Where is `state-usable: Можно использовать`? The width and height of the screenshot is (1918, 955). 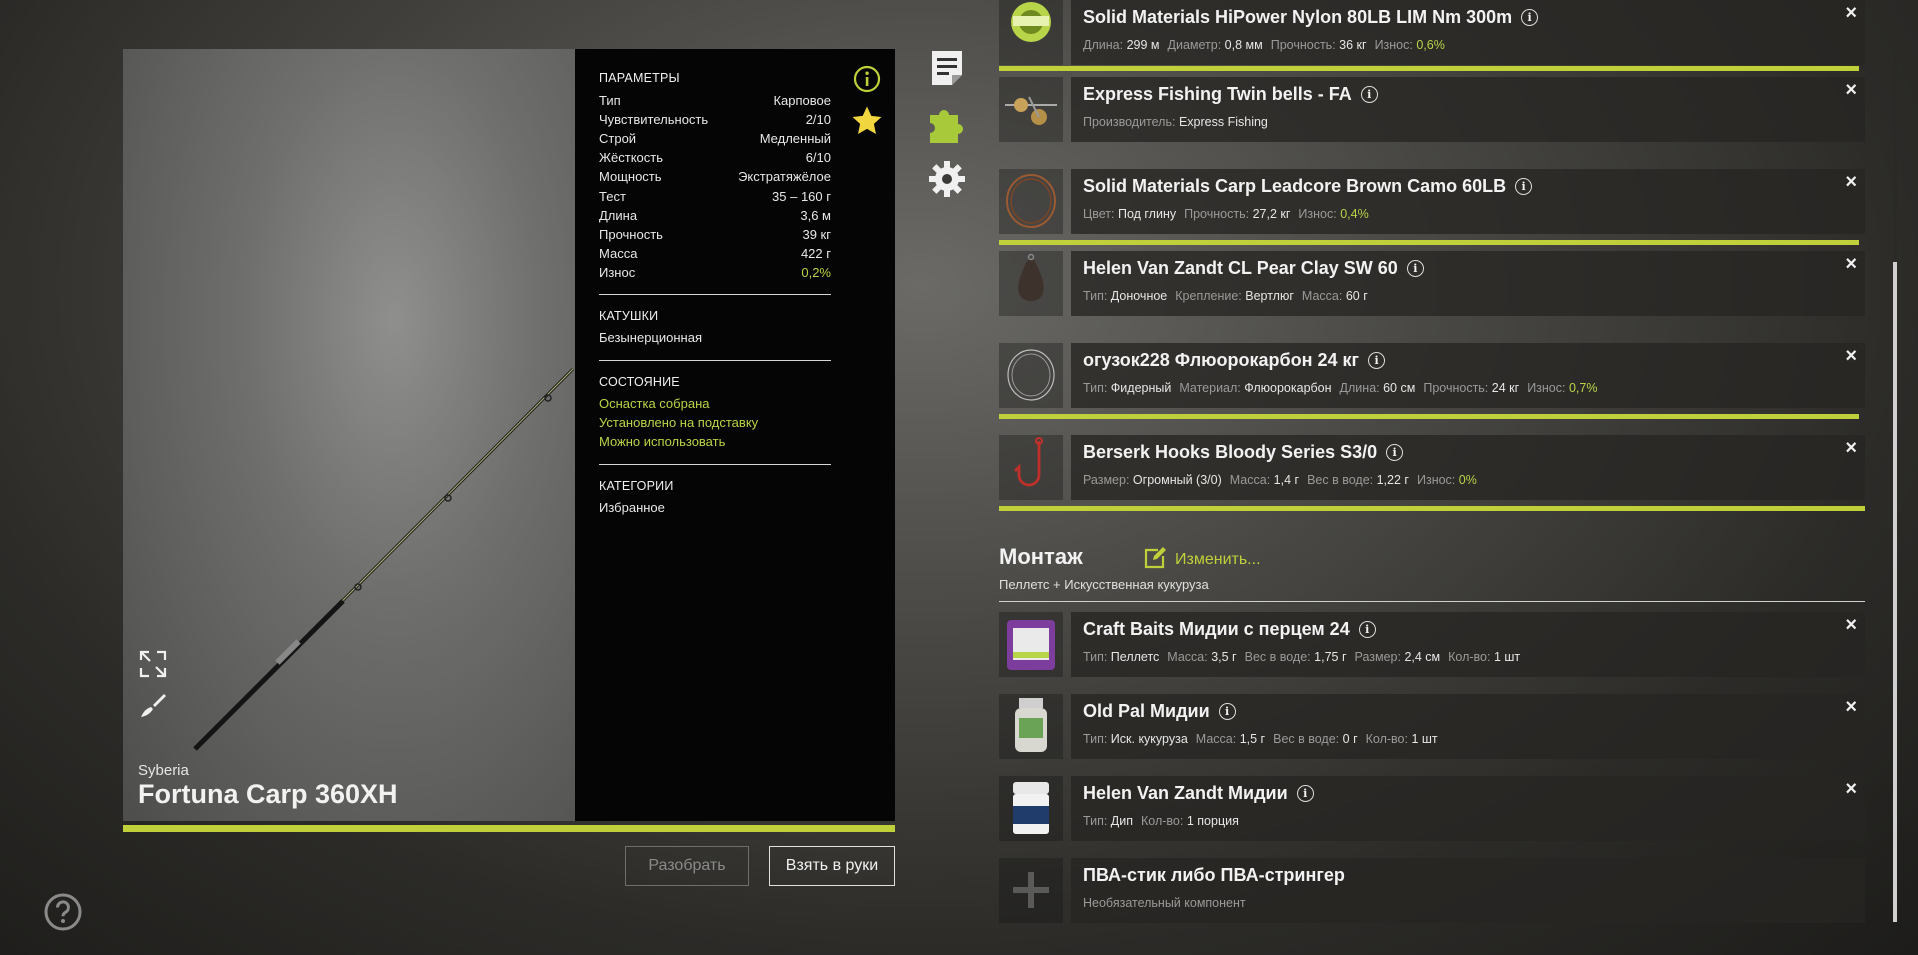 state-usable: Можно использовать is located at coordinates (662, 441).